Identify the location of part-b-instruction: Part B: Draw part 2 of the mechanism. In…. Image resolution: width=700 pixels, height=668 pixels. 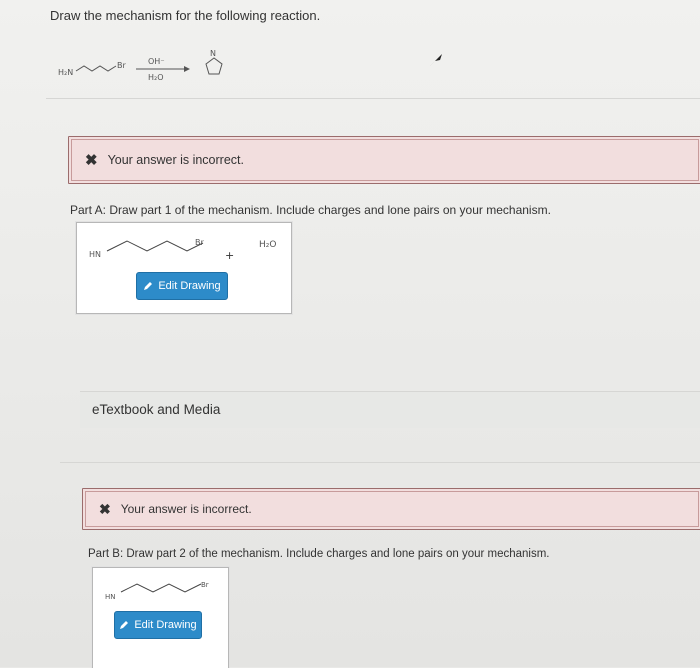
(319, 554).